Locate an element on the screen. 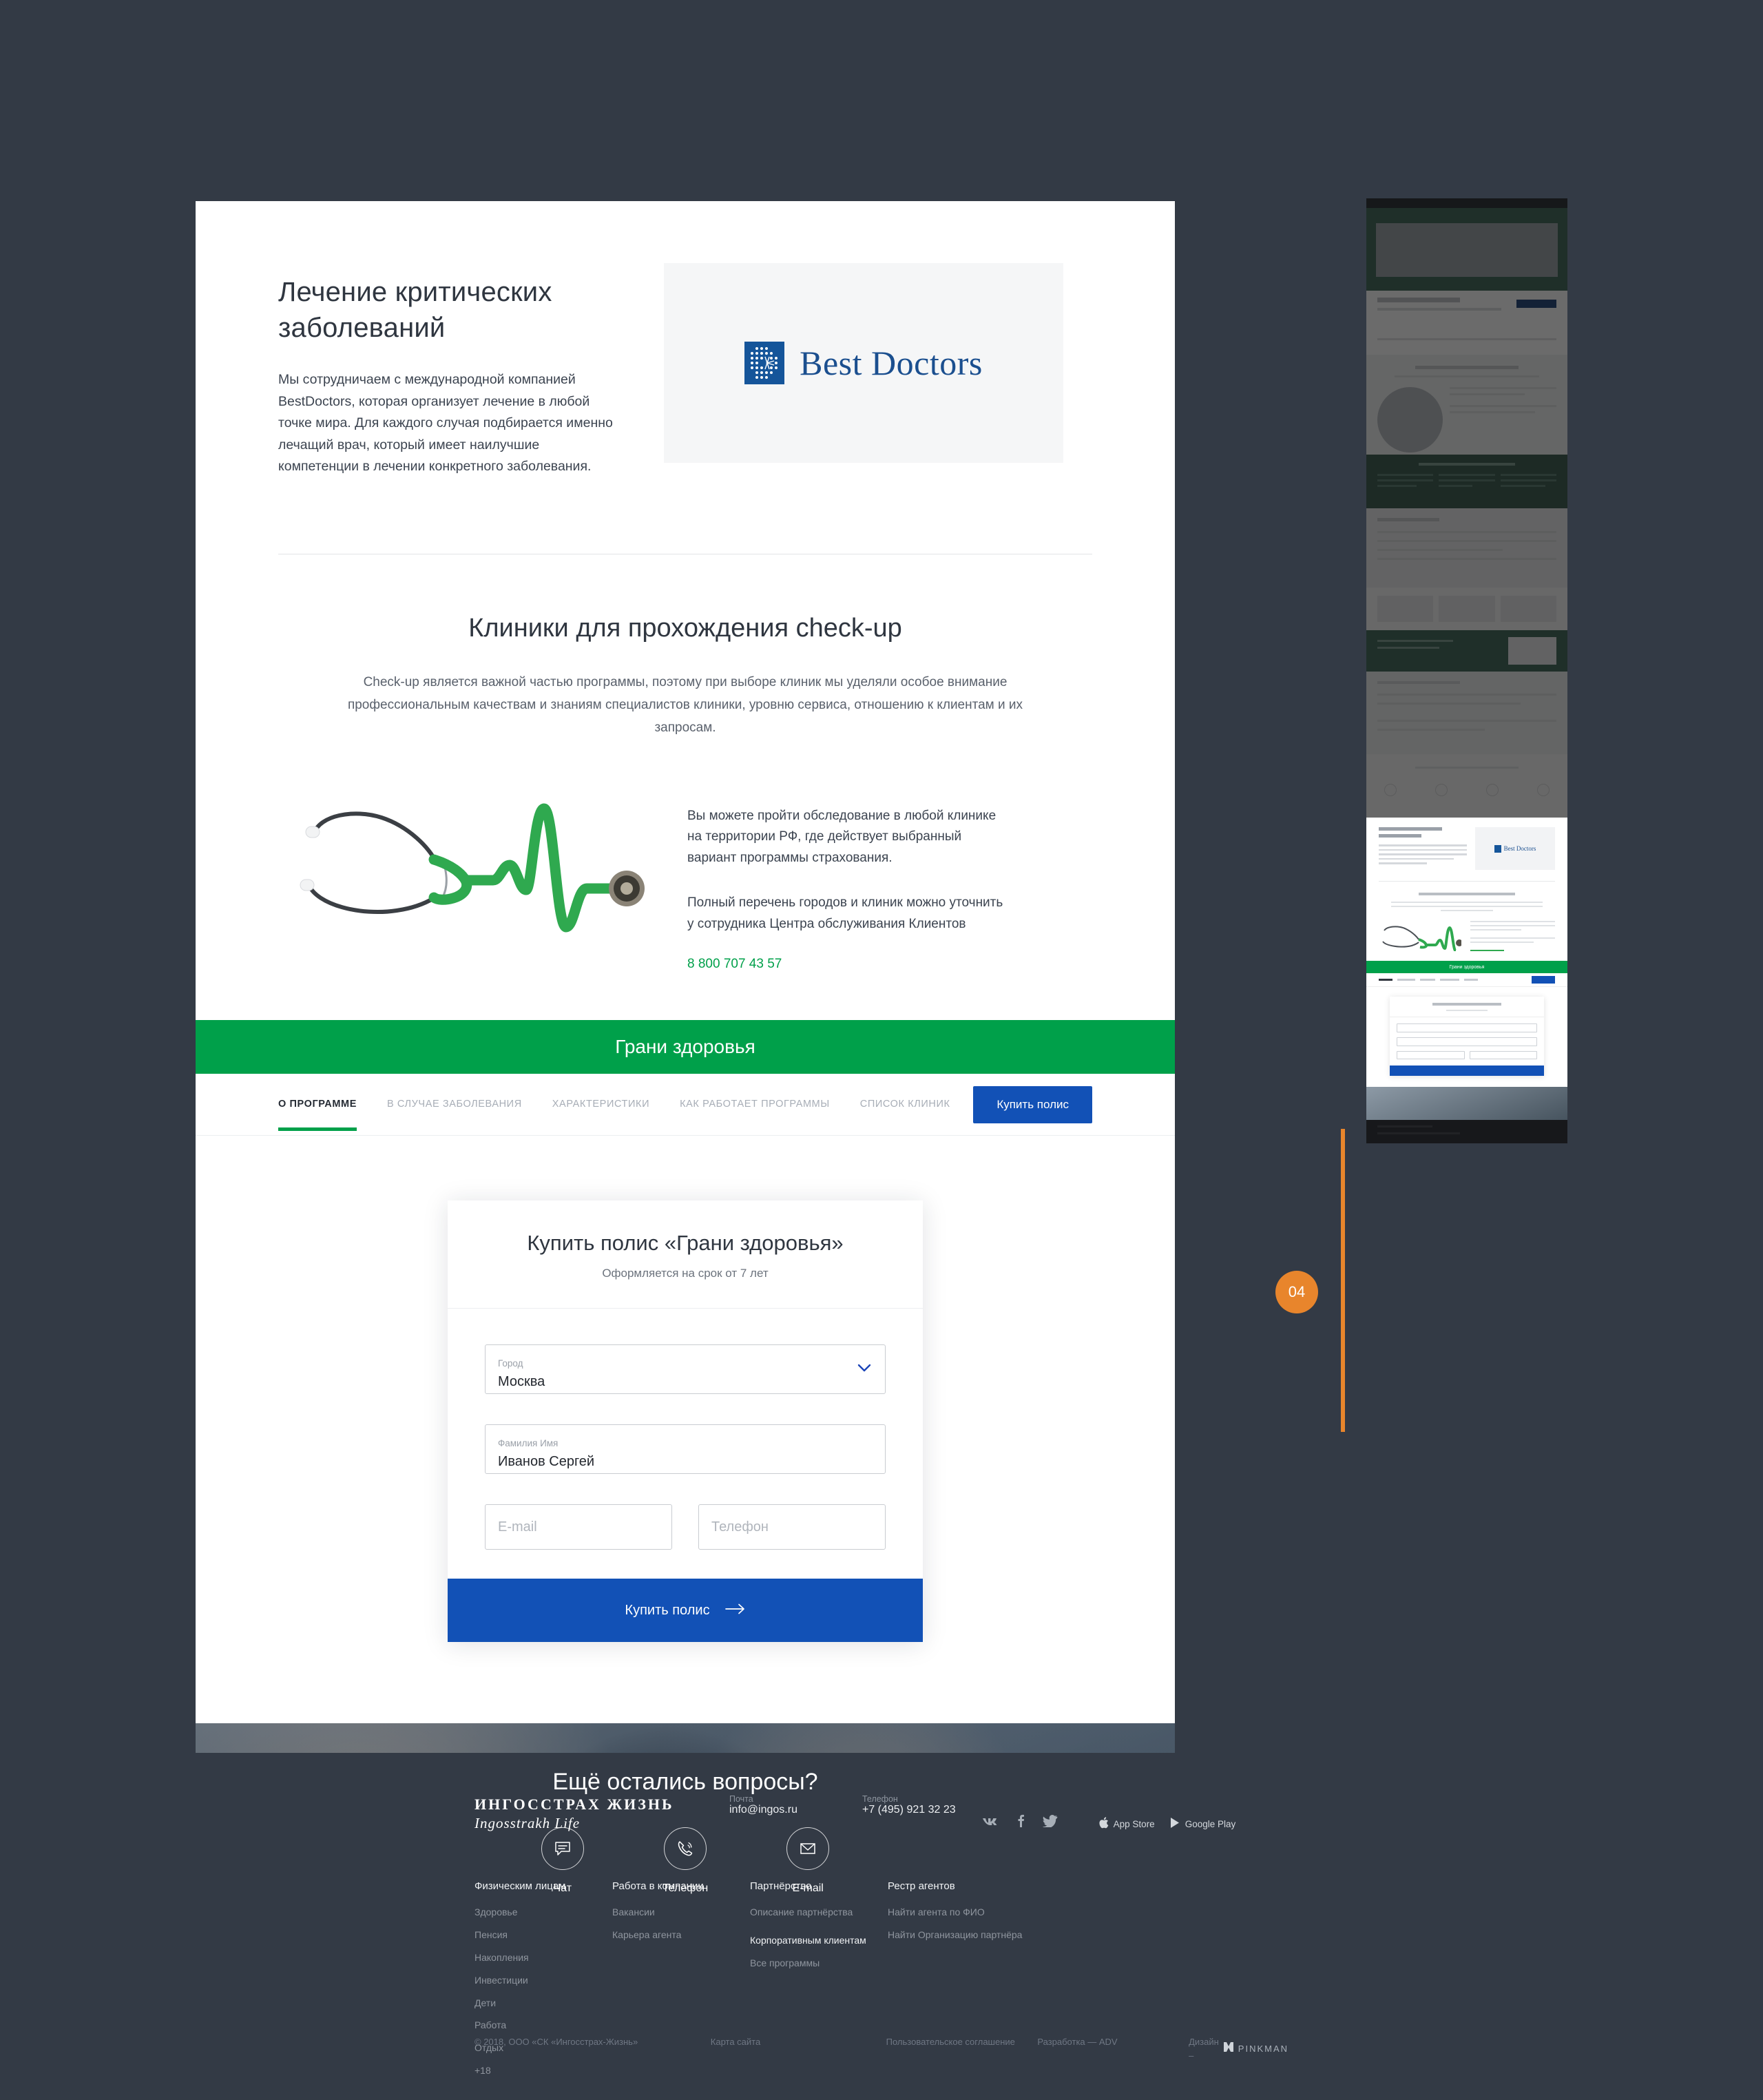 The image size is (1763, 2100). city-label: Город is located at coordinates (511, 1363).